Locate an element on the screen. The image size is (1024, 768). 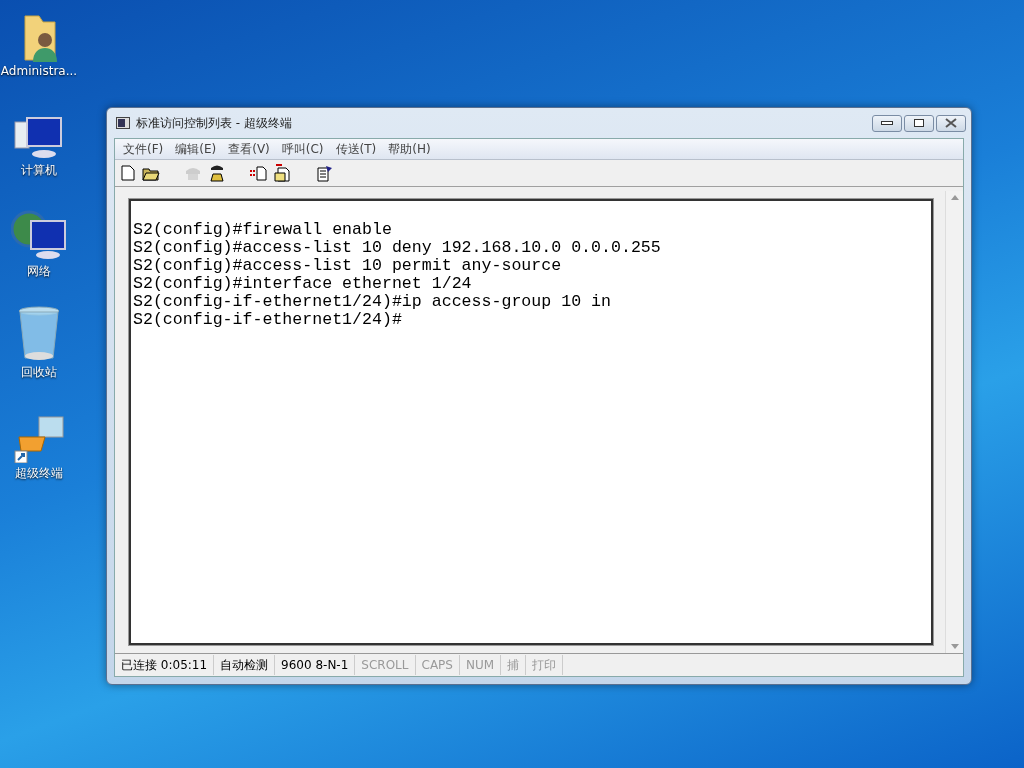
new-document-icon is located at coordinates (128, 173).